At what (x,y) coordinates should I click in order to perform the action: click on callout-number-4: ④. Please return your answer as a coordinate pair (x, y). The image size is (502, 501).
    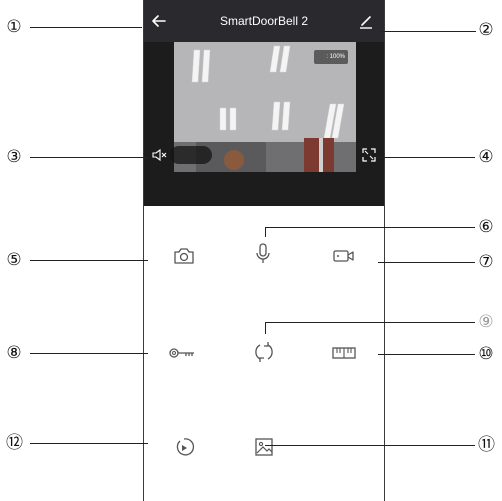
    Looking at the image, I should click on (486, 157).